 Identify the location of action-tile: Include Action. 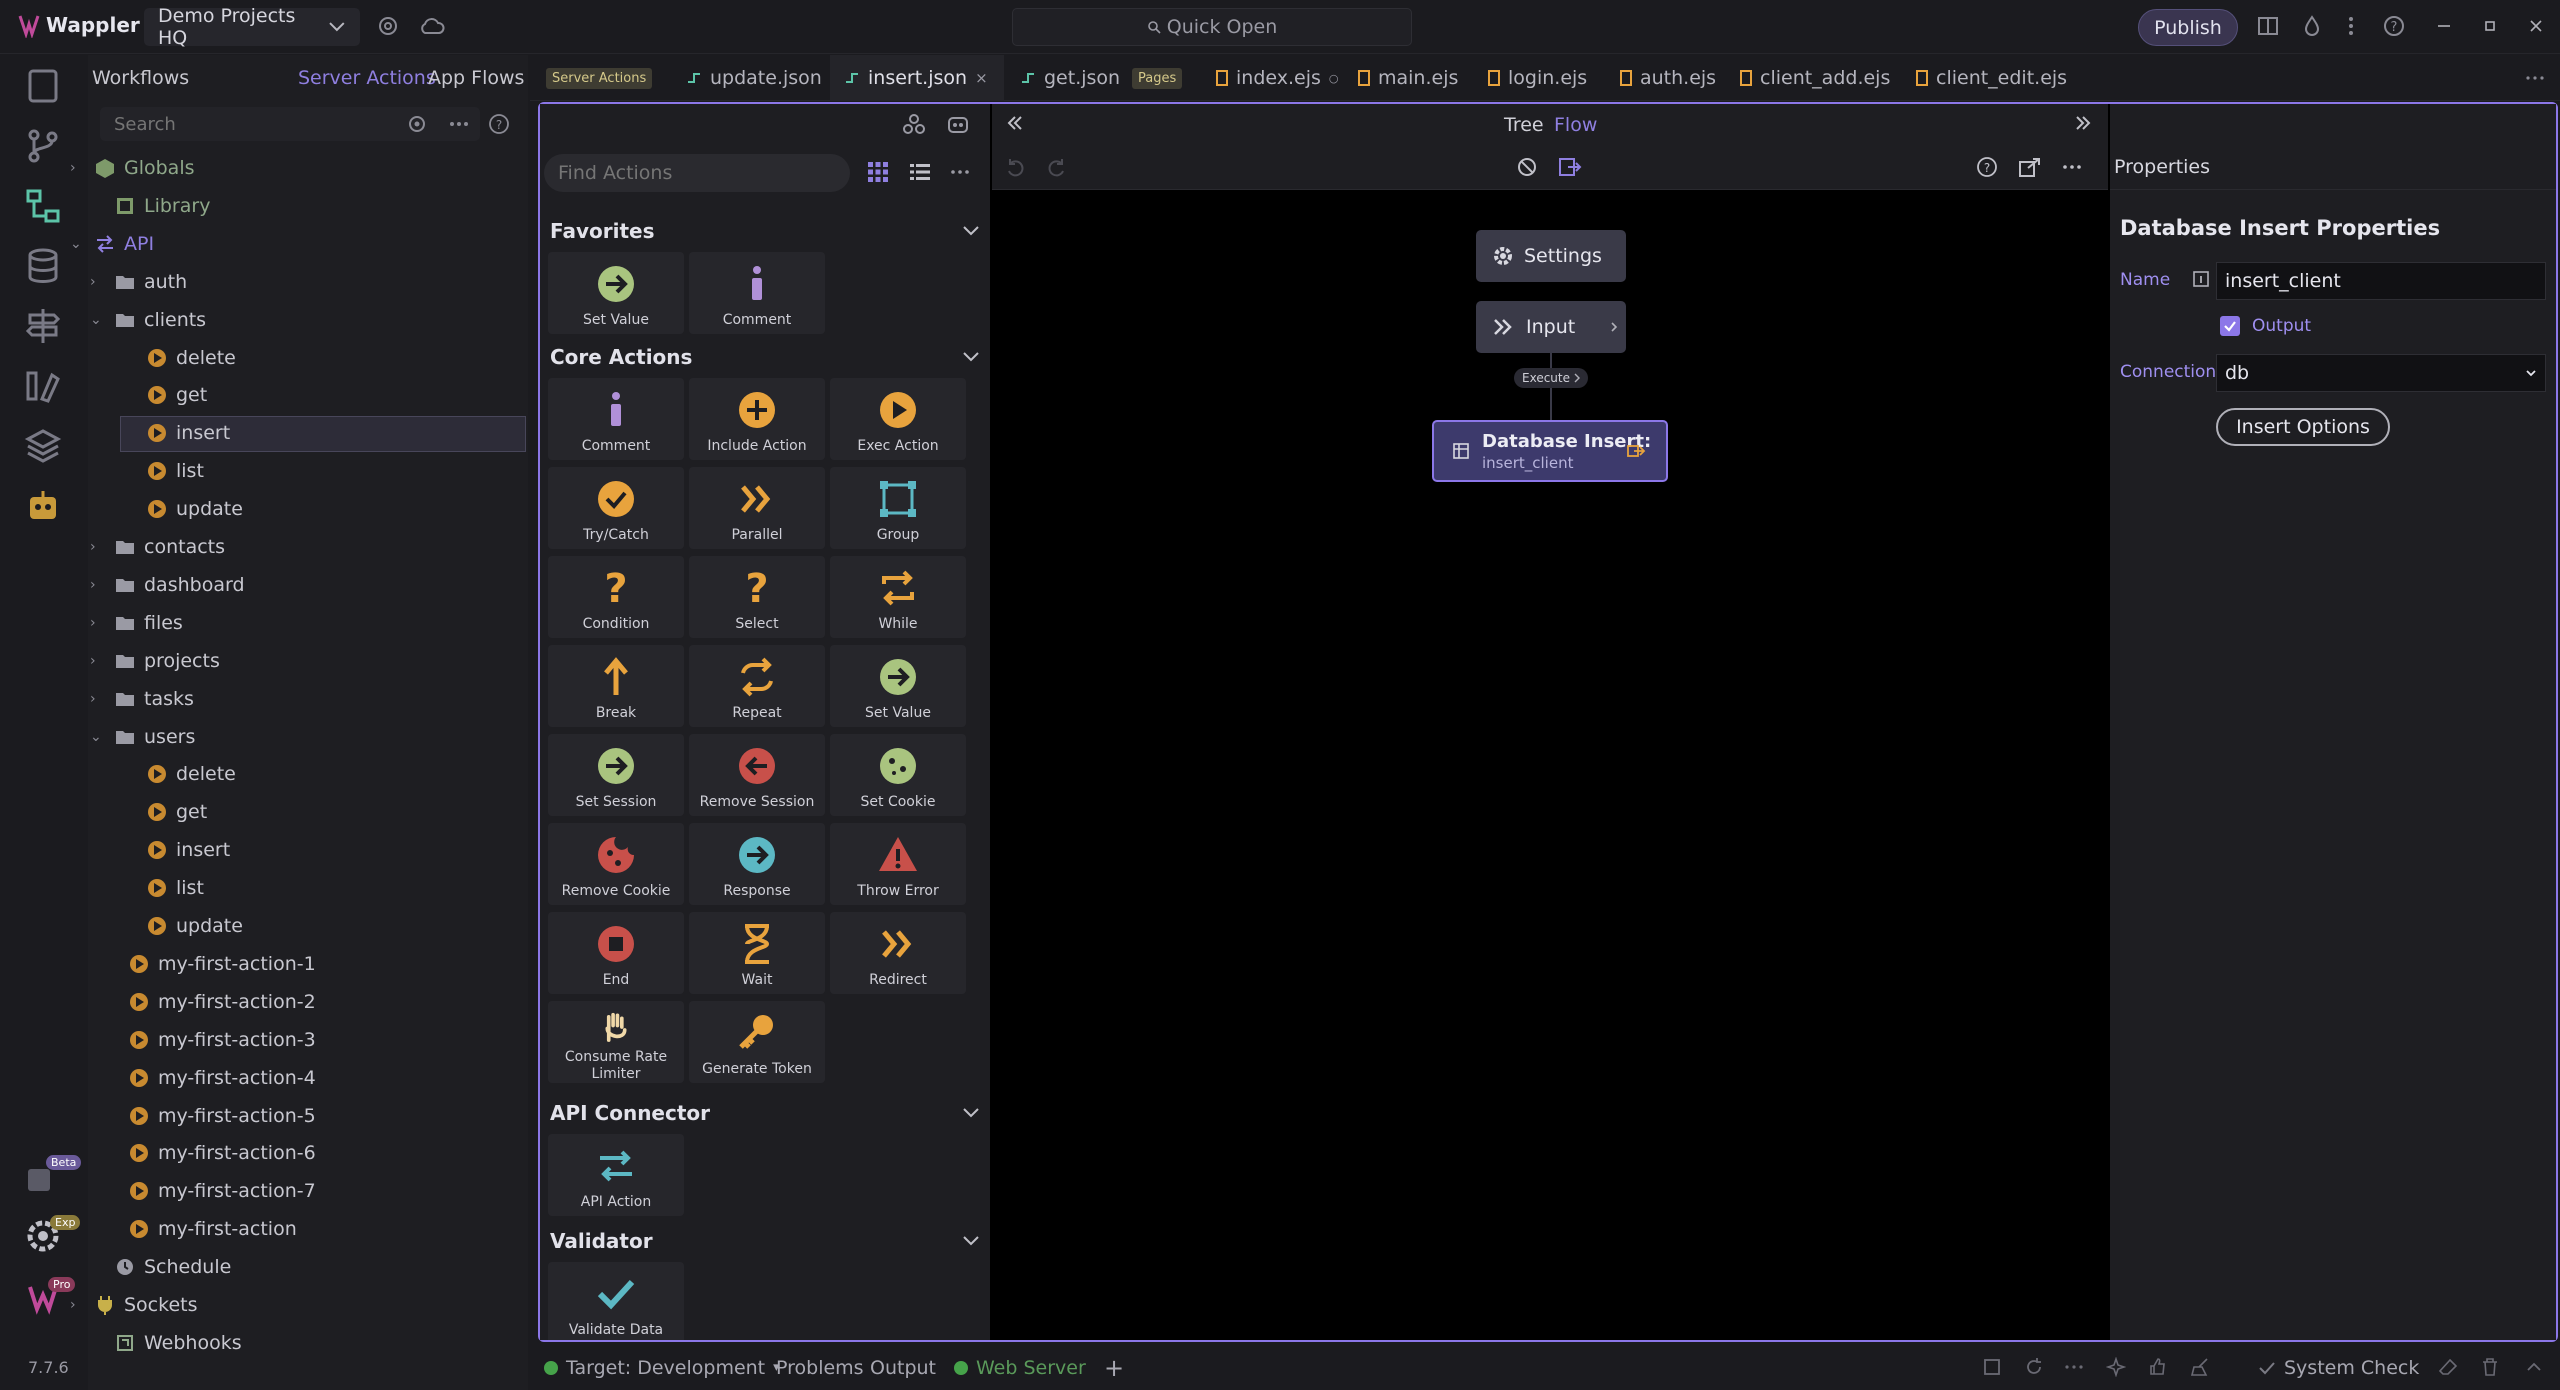
(757, 419).